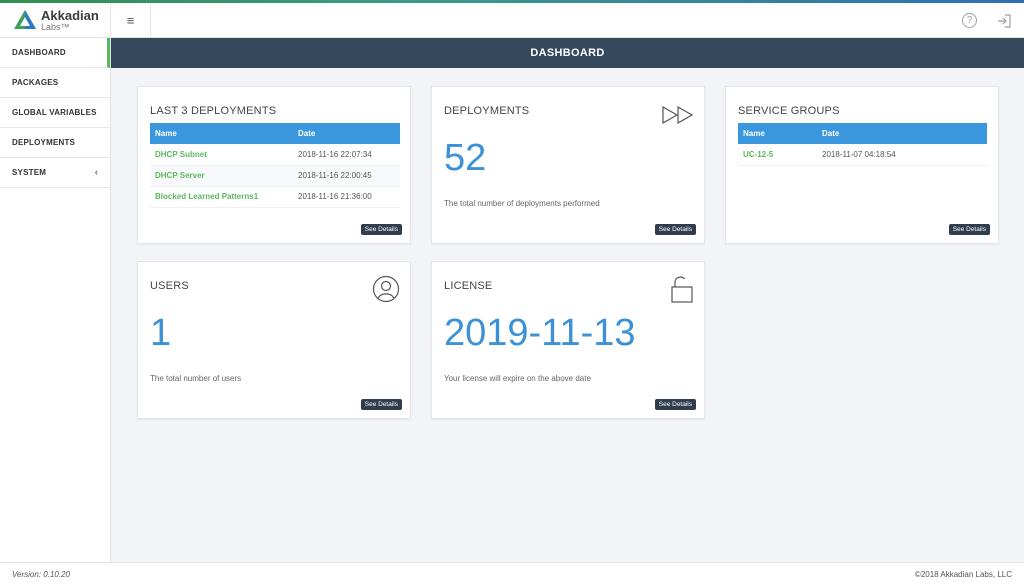 The height and width of the screenshot is (586, 1024). I want to click on sidebar-item-global-variables: GLOBAL VARIABLES, so click(55, 113).